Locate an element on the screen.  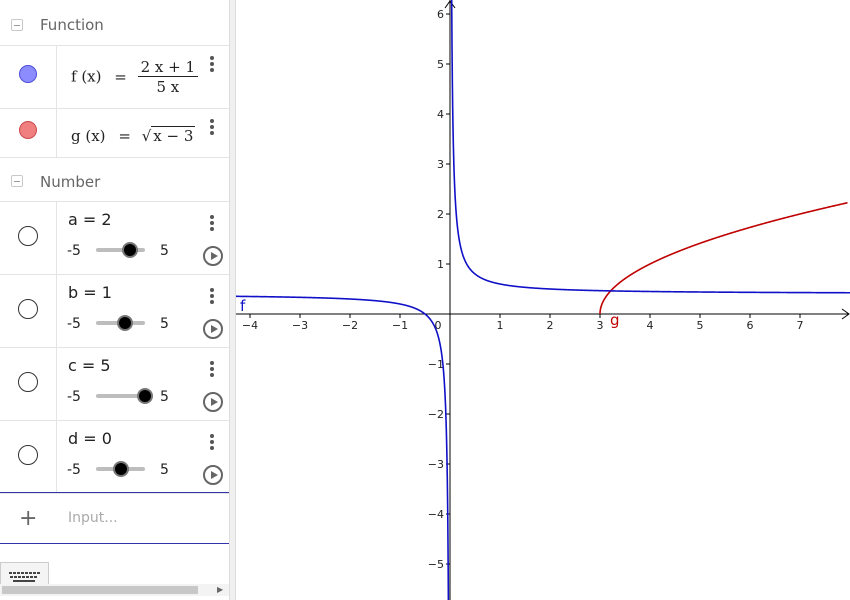
g-definition: g (x) = √ x − 3 is located at coordinates (133, 135).